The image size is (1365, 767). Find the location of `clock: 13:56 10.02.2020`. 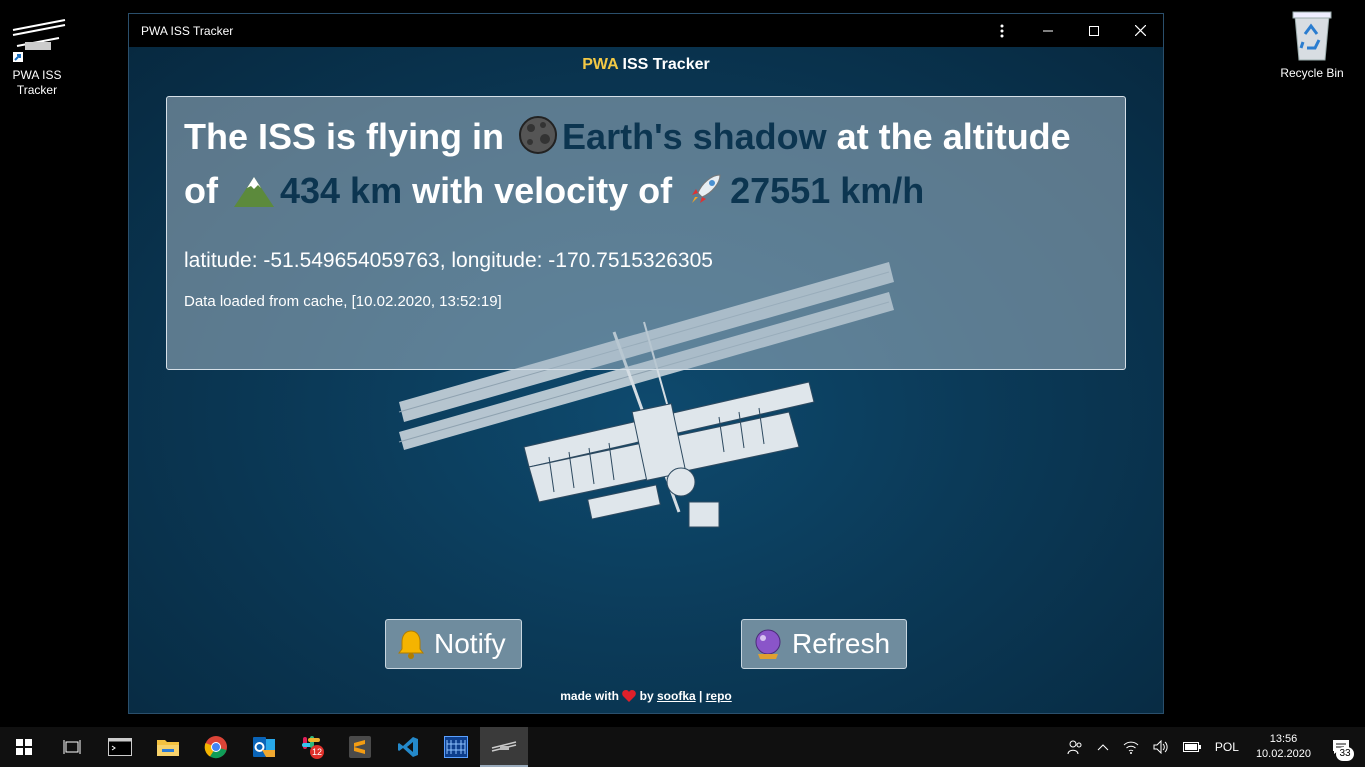

clock: 13:56 10.02.2020 is located at coordinates (1283, 747).